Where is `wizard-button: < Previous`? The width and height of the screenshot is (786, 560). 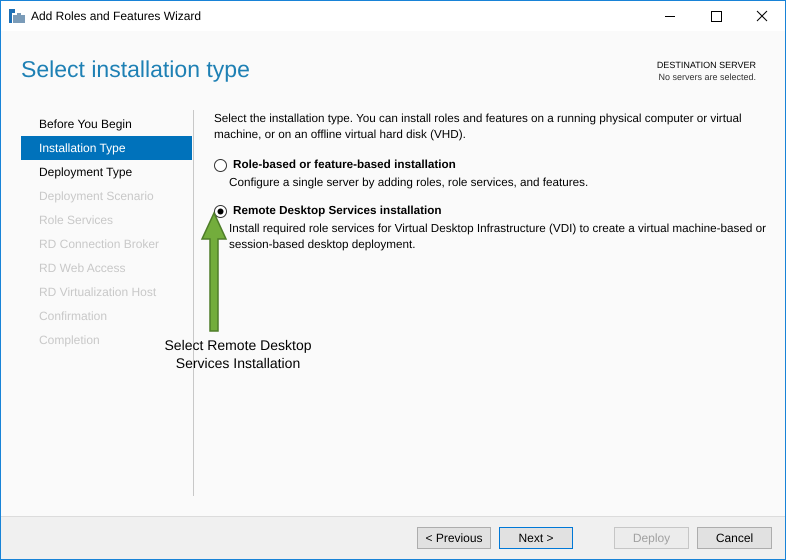
wizard-button: < Previous is located at coordinates (454, 538).